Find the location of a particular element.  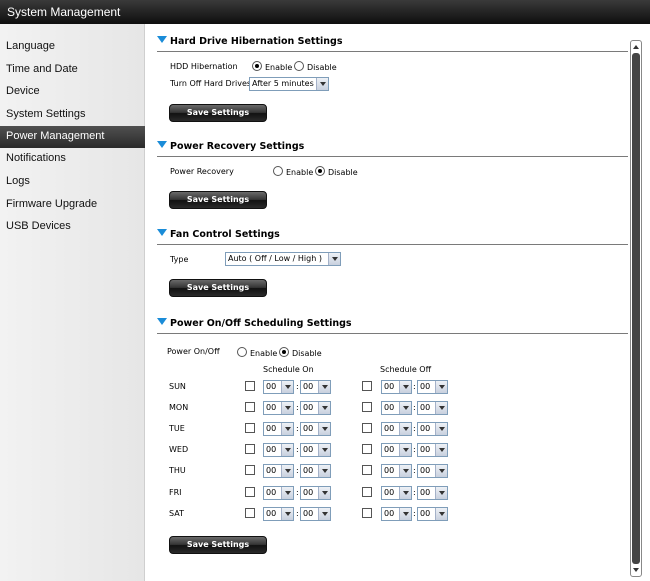

sidebar-item-label: Logs is located at coordinates (18, 181).